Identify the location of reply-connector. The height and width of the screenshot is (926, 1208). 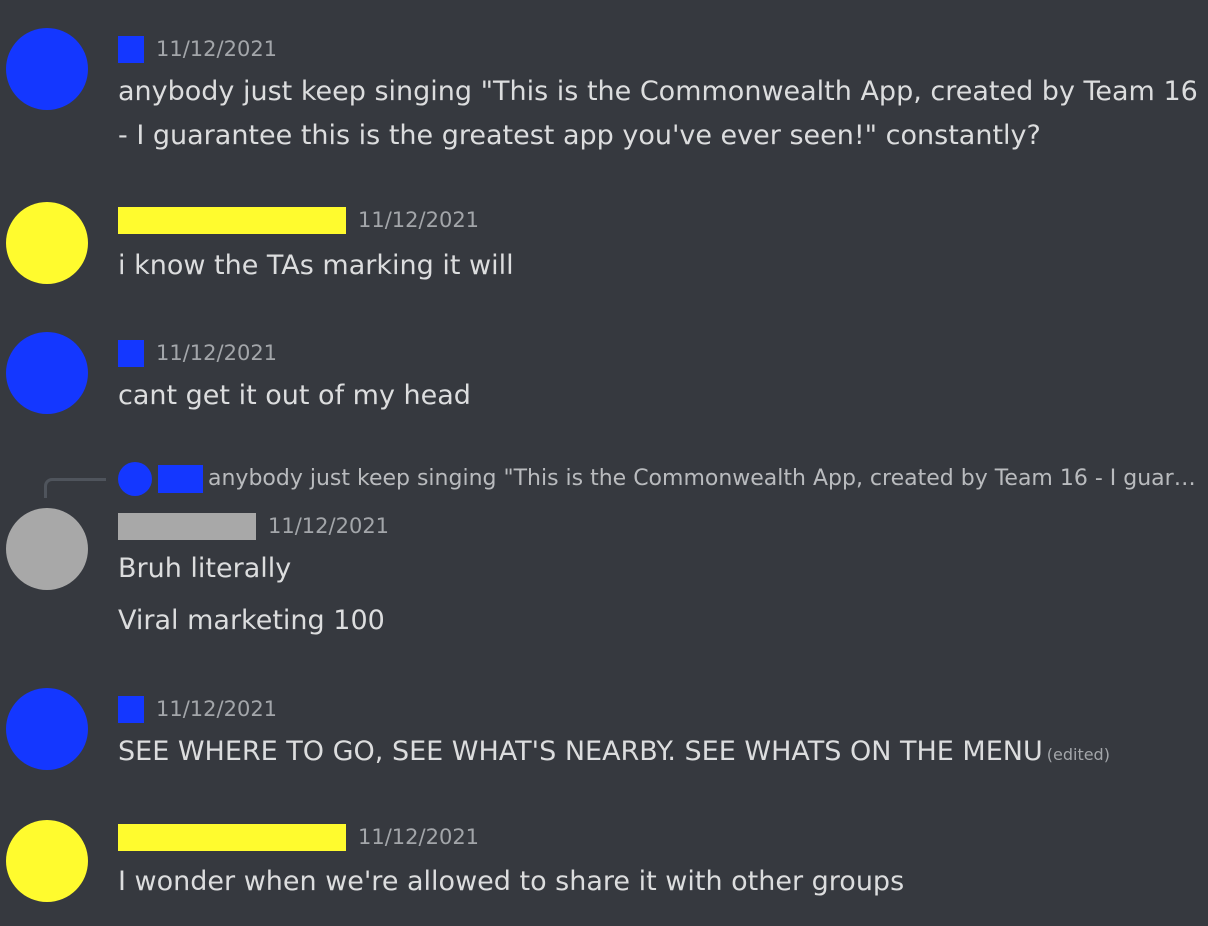
(75, 488).